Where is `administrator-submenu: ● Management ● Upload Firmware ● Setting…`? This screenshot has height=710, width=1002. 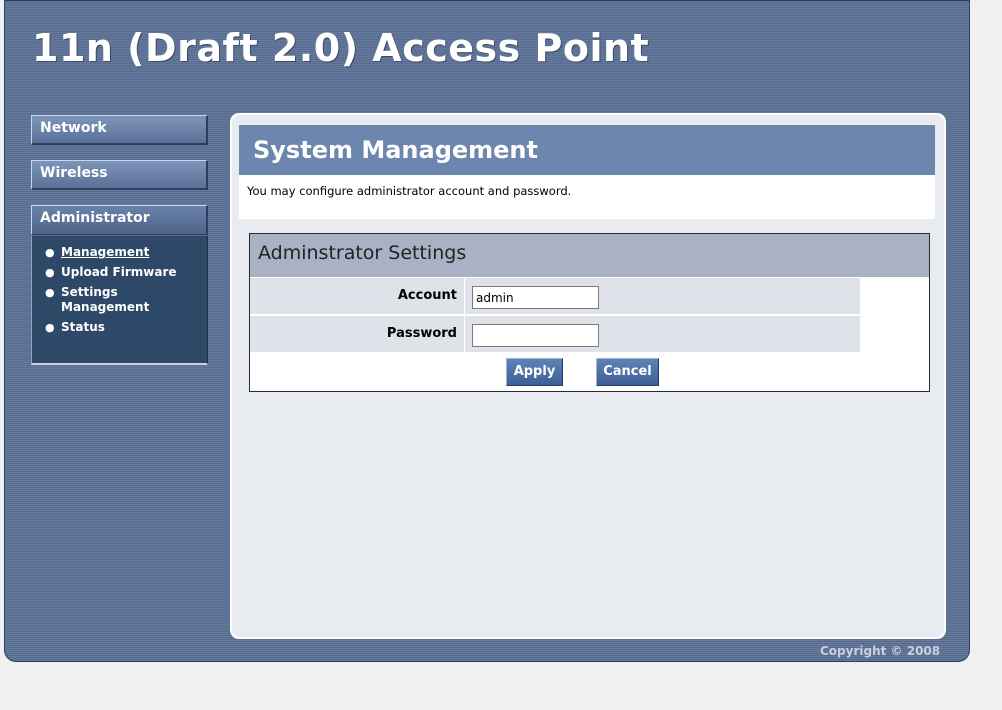 administrator-submenu: ● Management ● Upload Firmware ● Setting… is located at coordinates (119, 300).